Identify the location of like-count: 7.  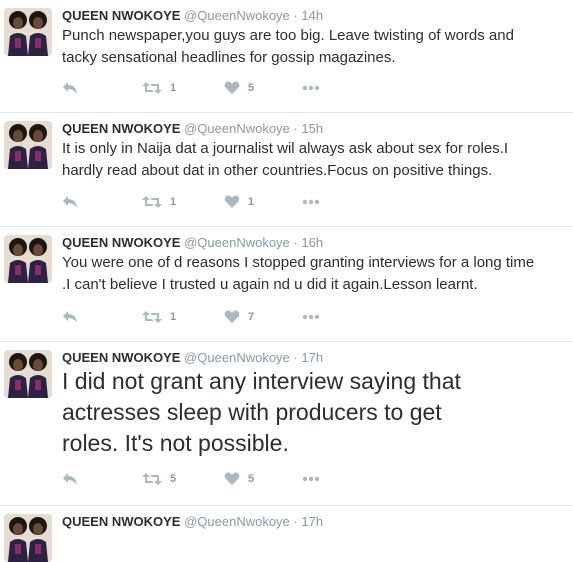
(251, 317).